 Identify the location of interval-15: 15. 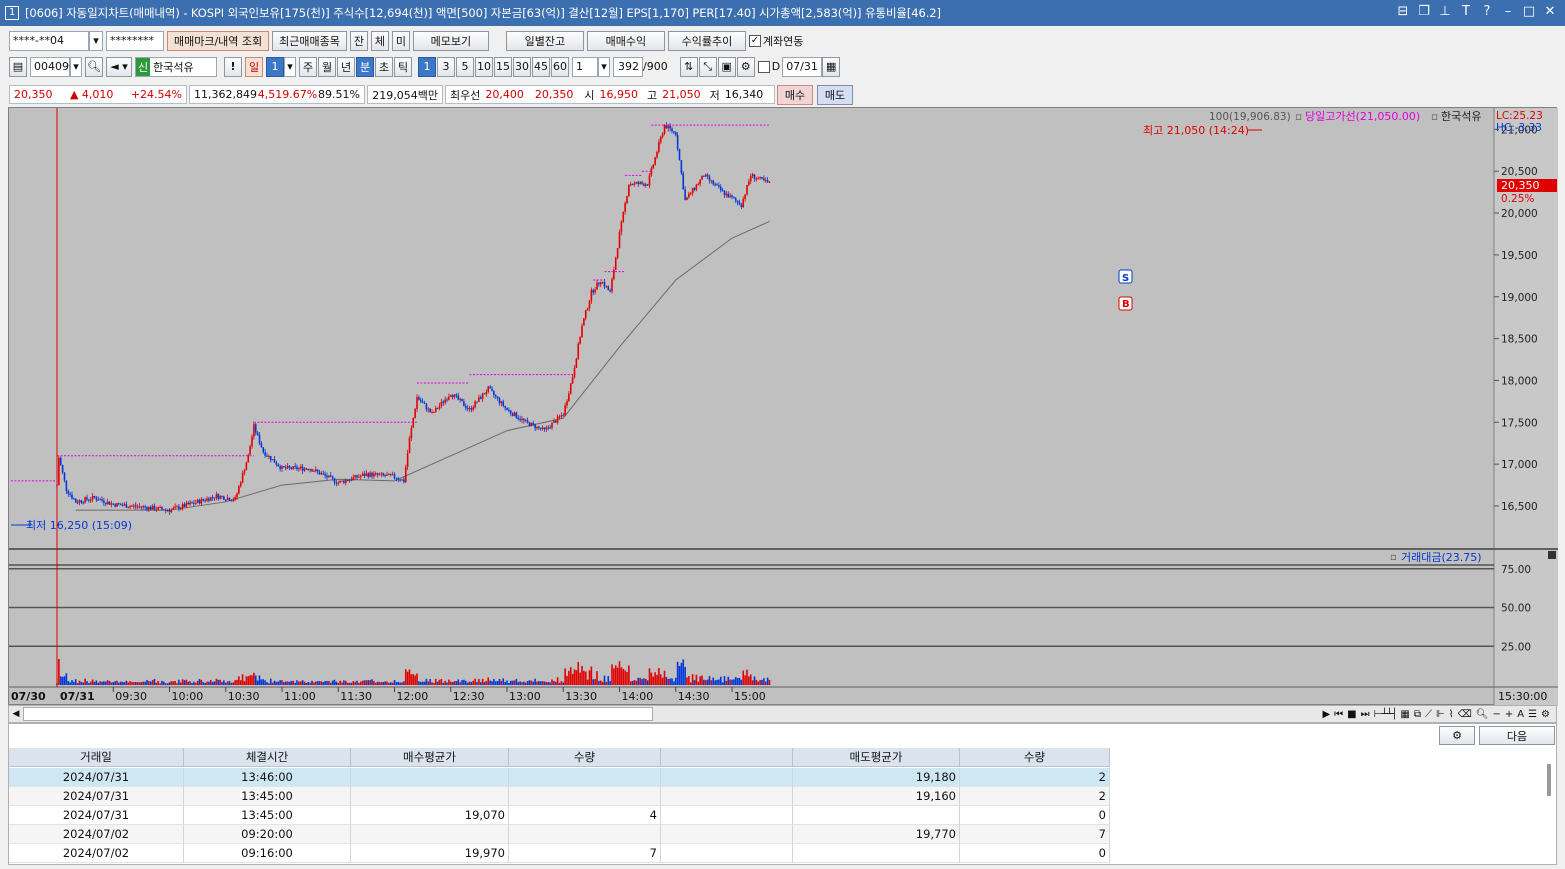
(503, 66).